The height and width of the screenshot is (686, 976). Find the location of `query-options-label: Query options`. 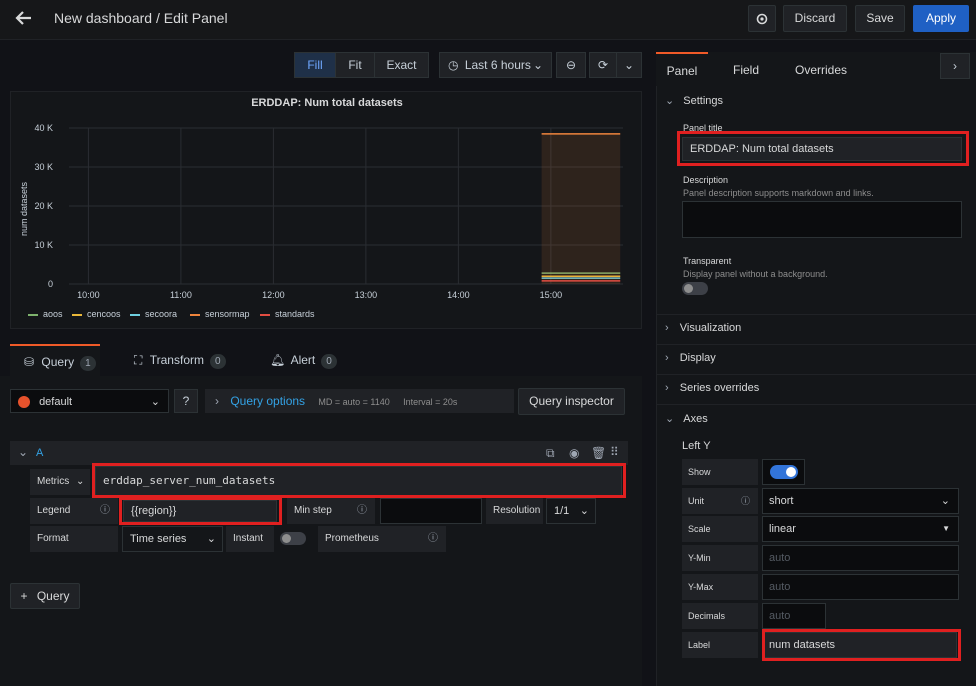

query-options-label: Query options is located at coordinates (268, 401).